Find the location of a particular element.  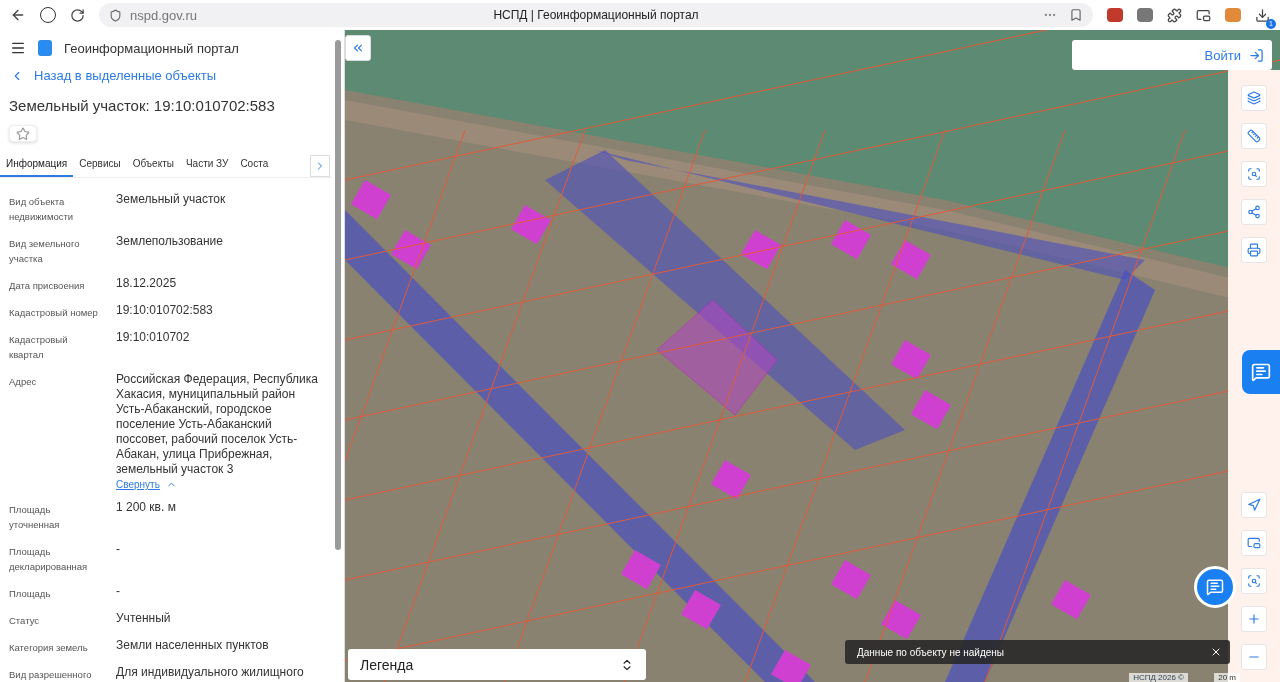

bookmark-icon is located at coordinates (1076, 15).